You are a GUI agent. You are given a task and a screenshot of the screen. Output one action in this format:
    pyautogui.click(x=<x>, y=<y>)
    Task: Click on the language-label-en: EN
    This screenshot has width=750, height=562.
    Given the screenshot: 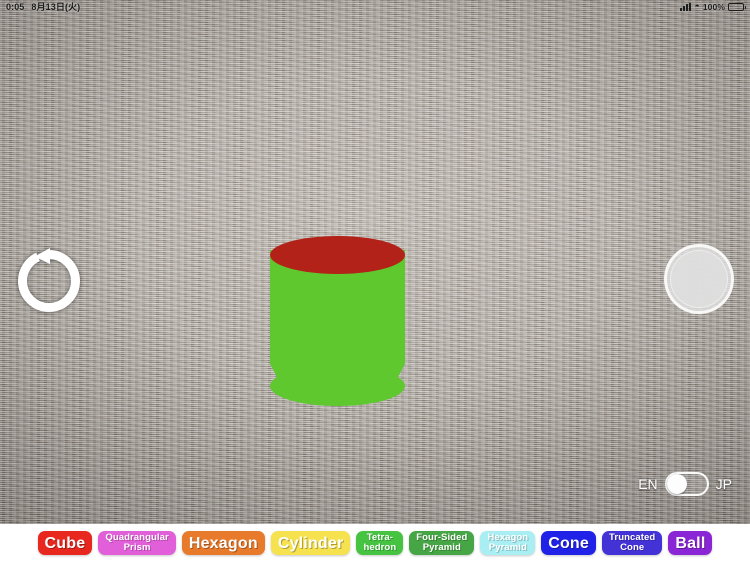 What is the action you would take?
    pyautogui.click(x=648, y=484)
    